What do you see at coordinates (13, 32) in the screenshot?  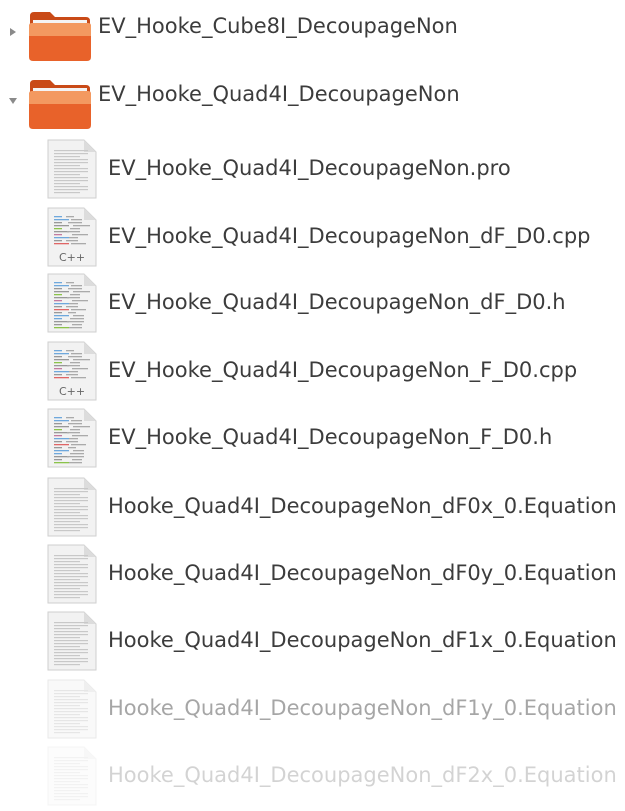 I see `collapsed-arrow-icon` at bounding box center [13, 32].